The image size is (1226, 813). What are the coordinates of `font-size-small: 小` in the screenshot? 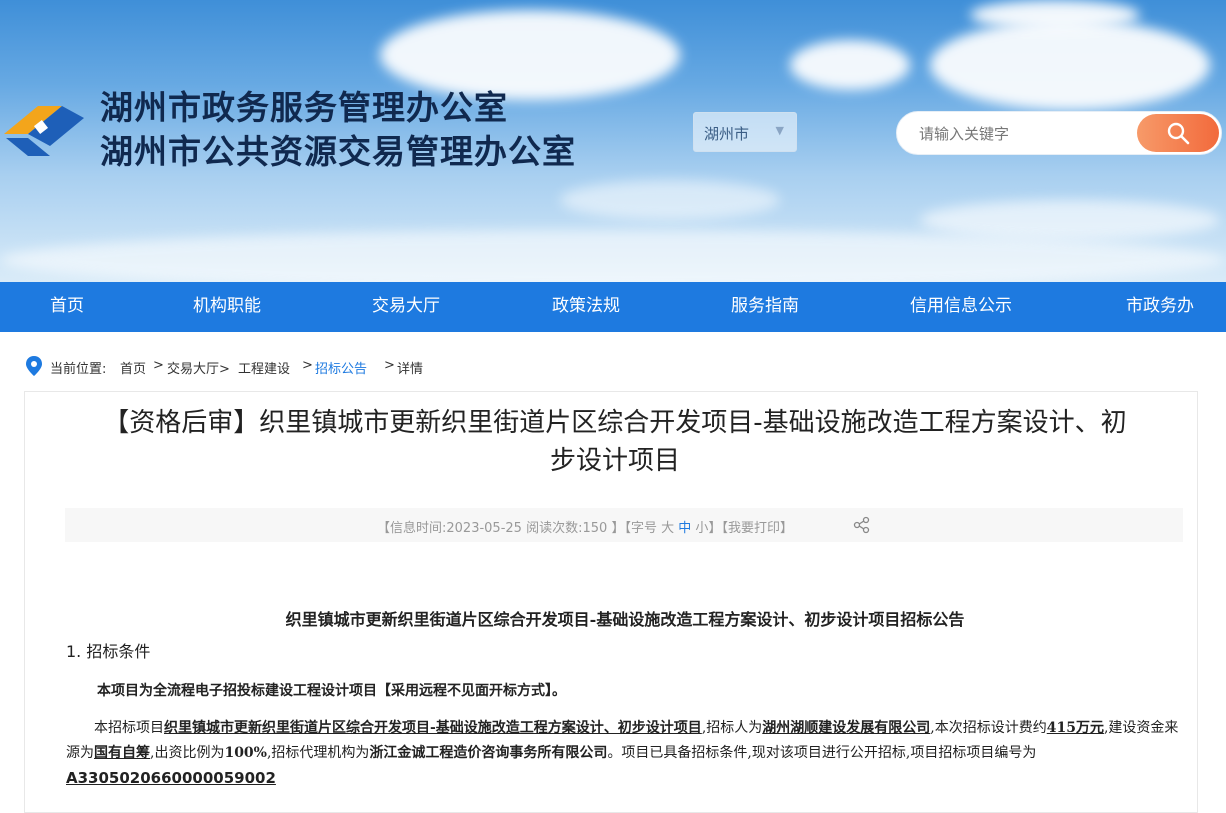 It's located at (701, 528).